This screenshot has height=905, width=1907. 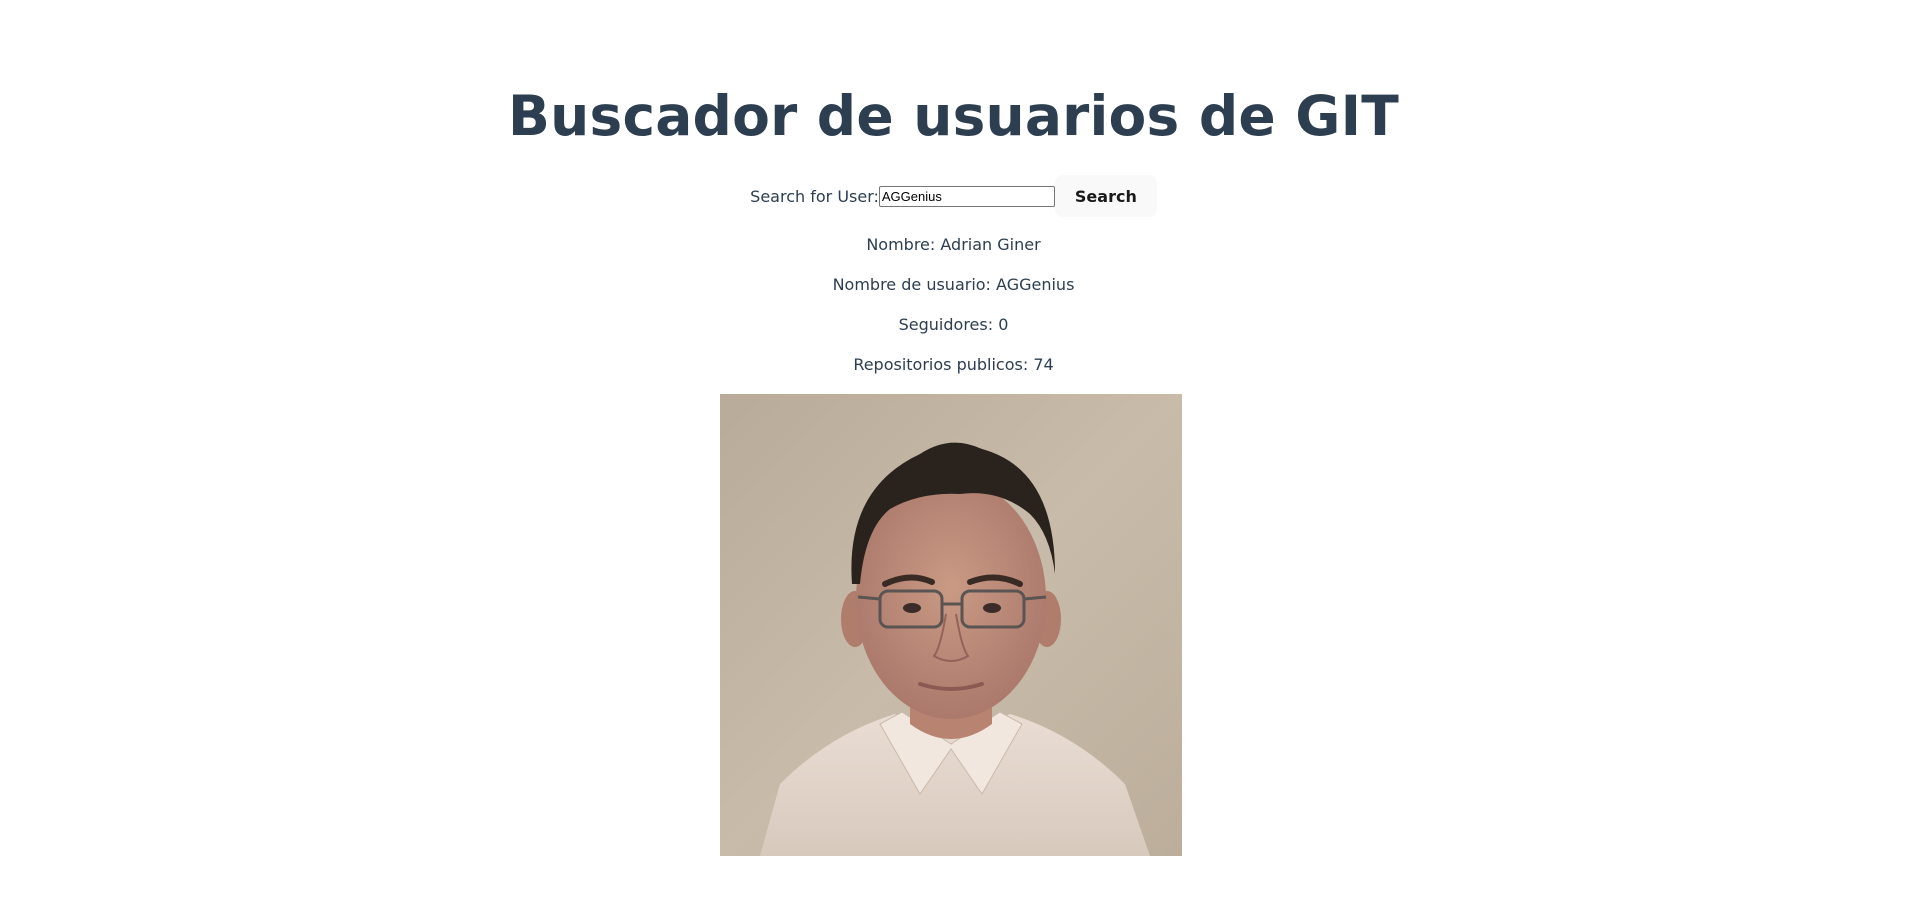 I want to click on search-button: Search, so click(x=1105, y=196).